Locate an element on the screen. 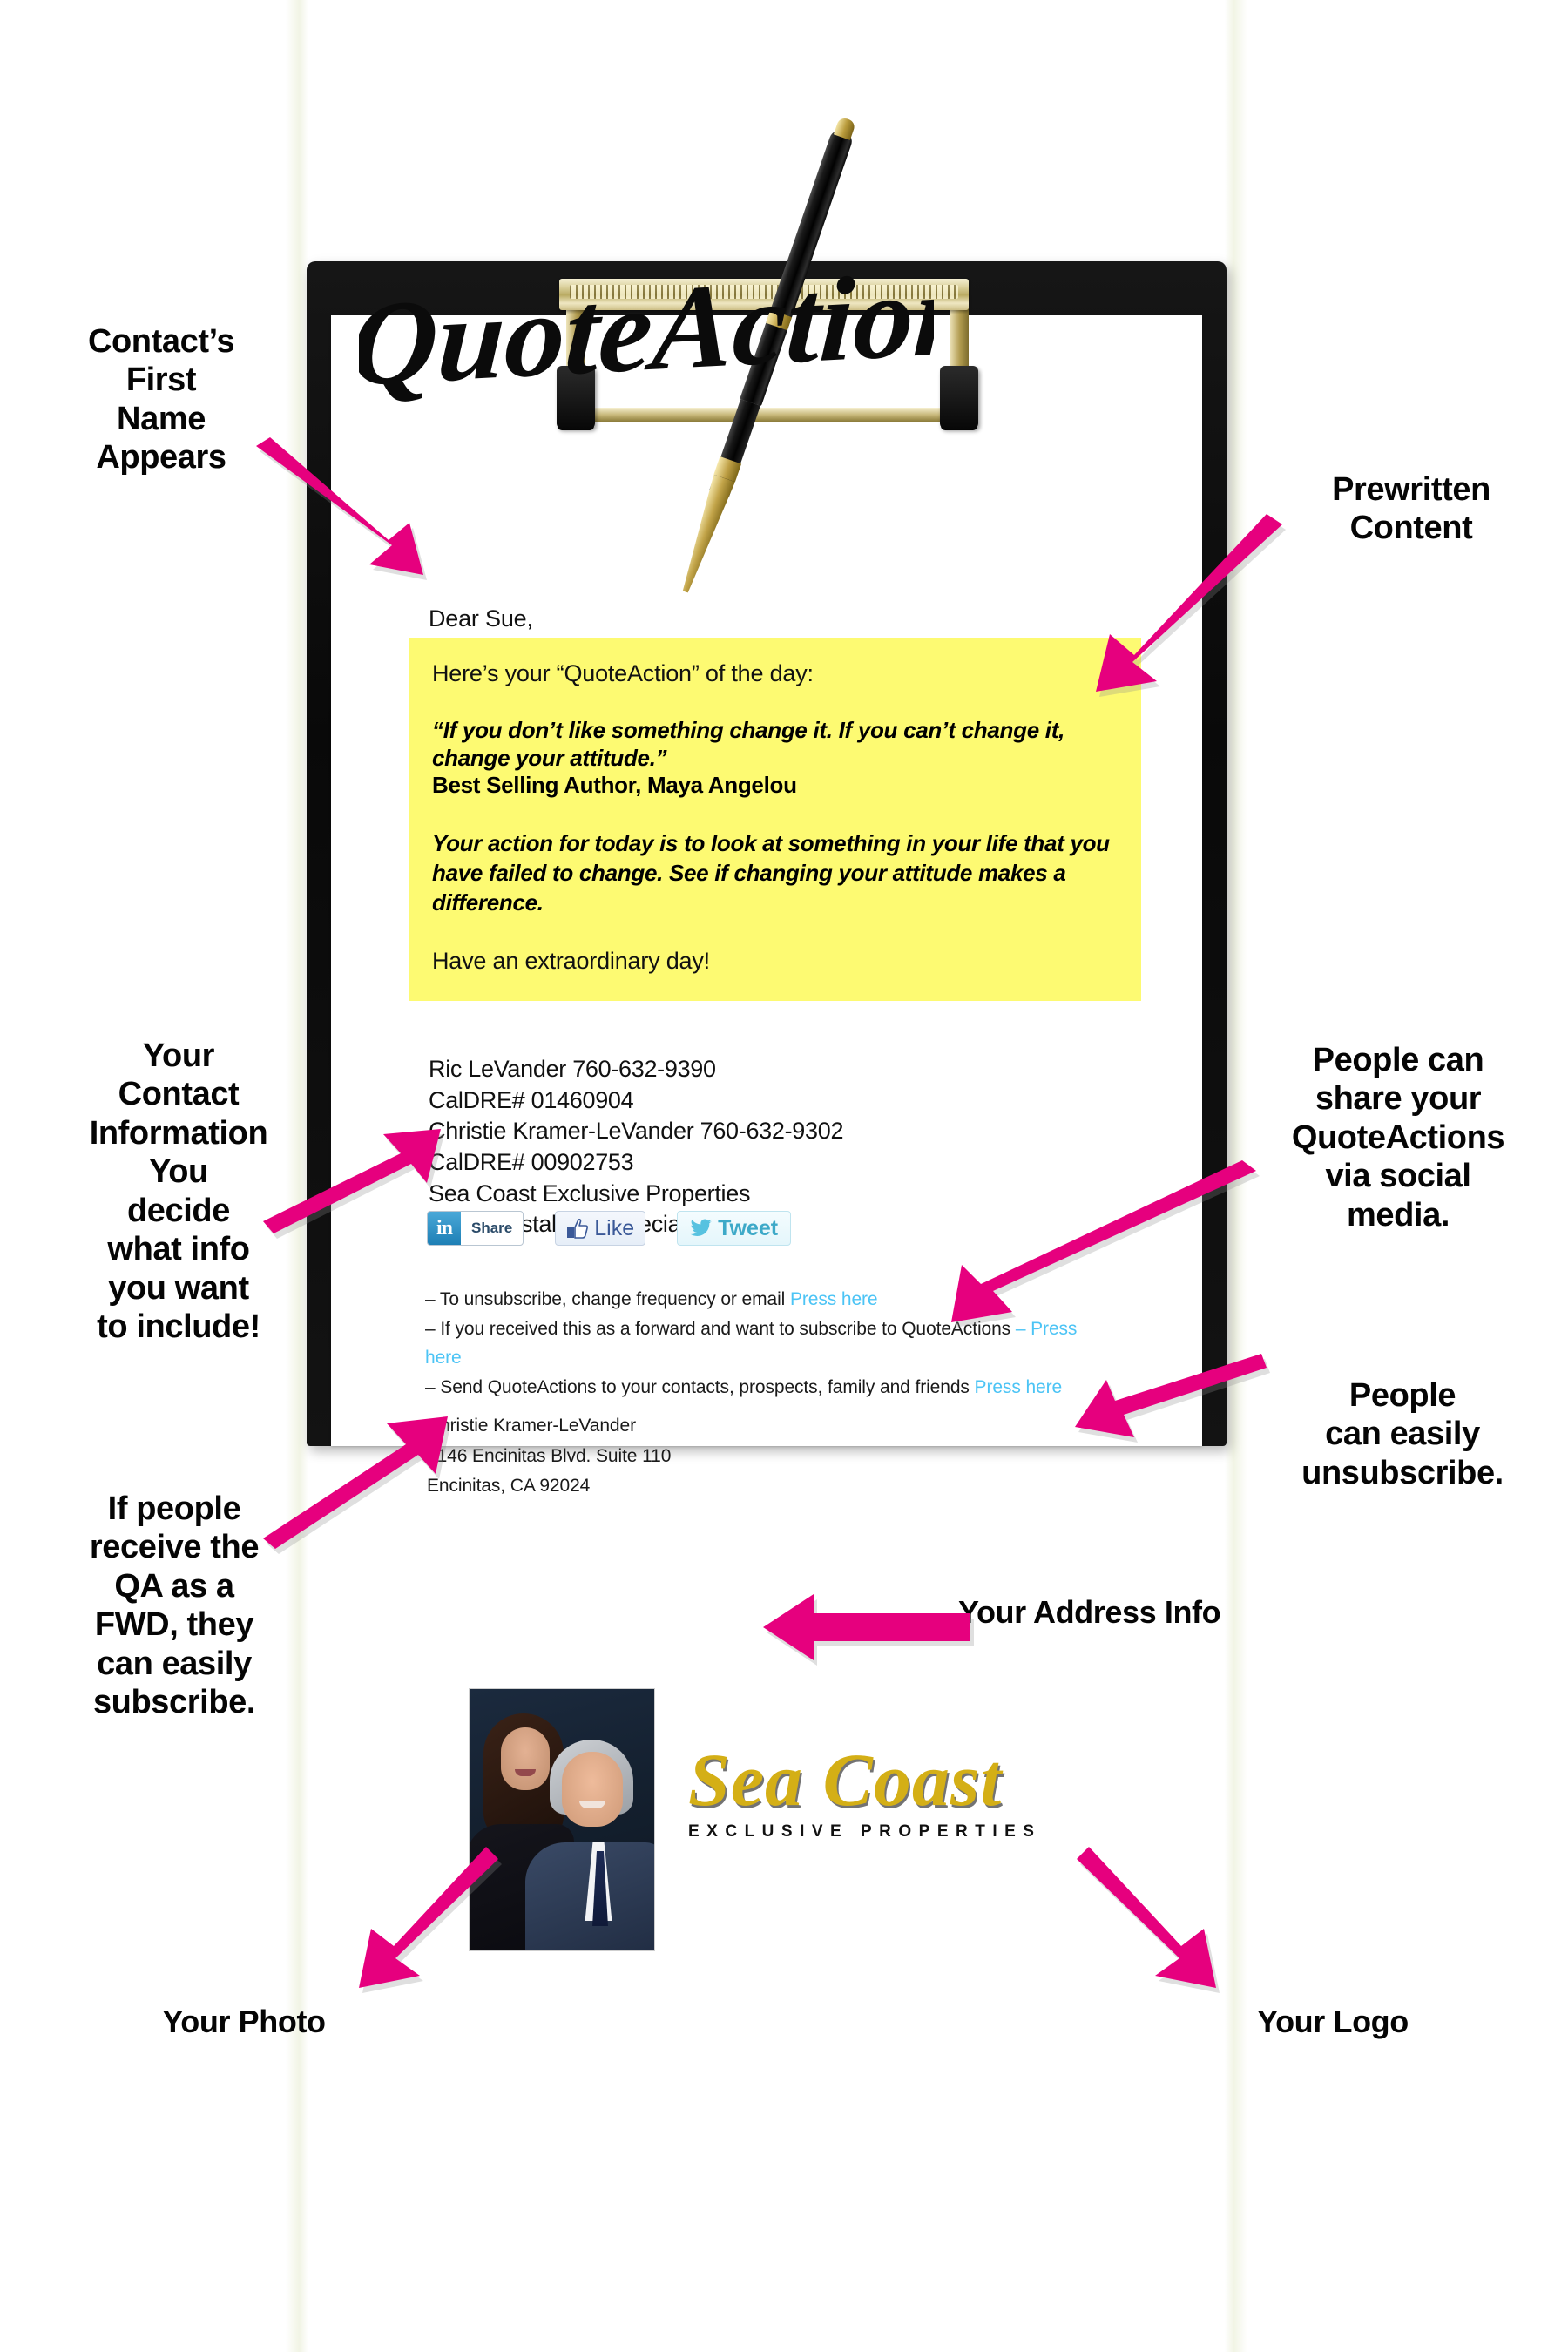  sea-coast-logo: Sea Coast EXCLUSIVE PROPERTIES is located at coordinates (897, 1792).